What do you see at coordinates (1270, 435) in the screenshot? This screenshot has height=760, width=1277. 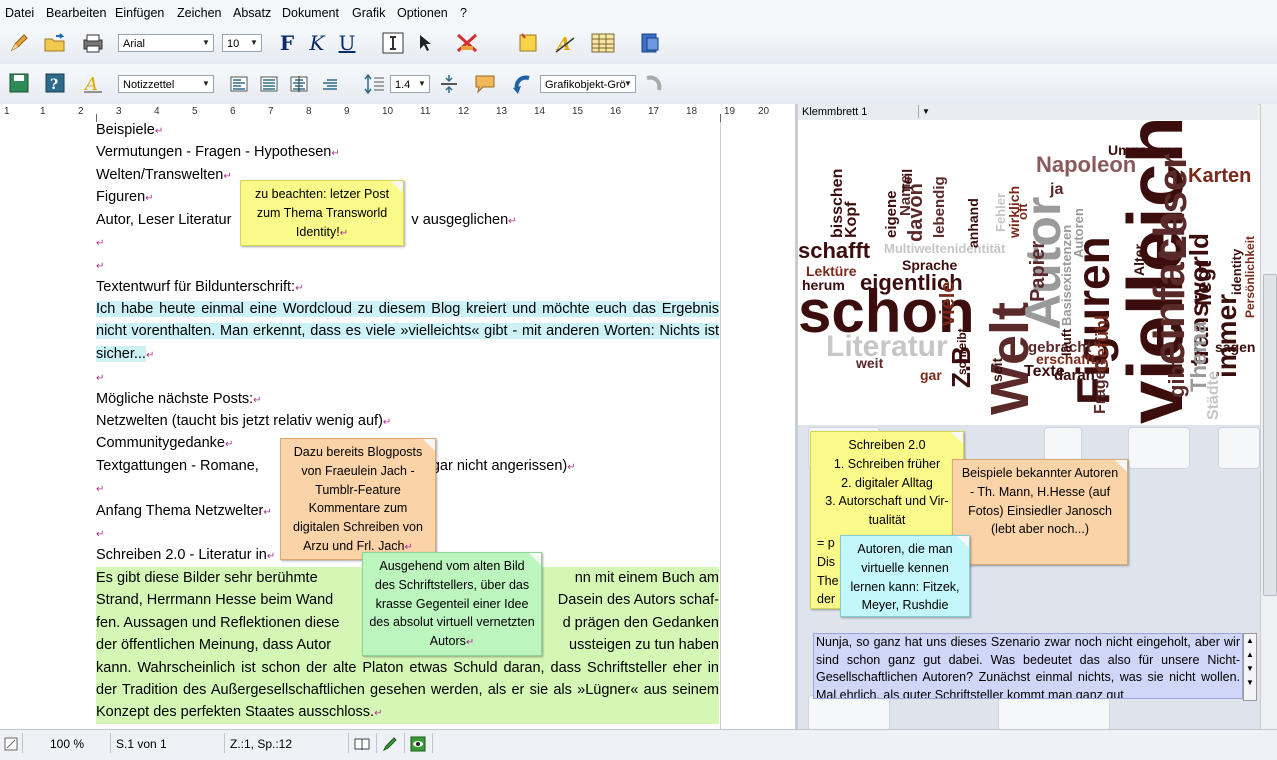 I see `scrollbar-thumb` at bounding box center [1270, 435].